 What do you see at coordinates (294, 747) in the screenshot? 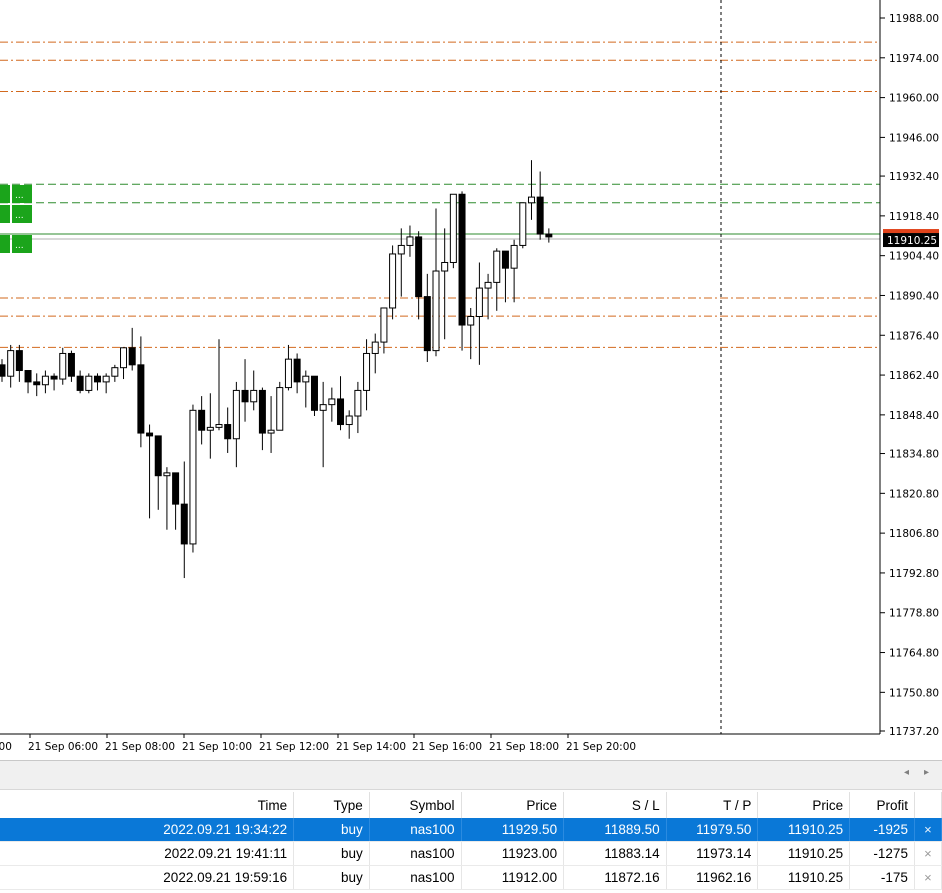
I see `time-tick-label: 21 Sep 12:00` at bounding box center [294, 747].